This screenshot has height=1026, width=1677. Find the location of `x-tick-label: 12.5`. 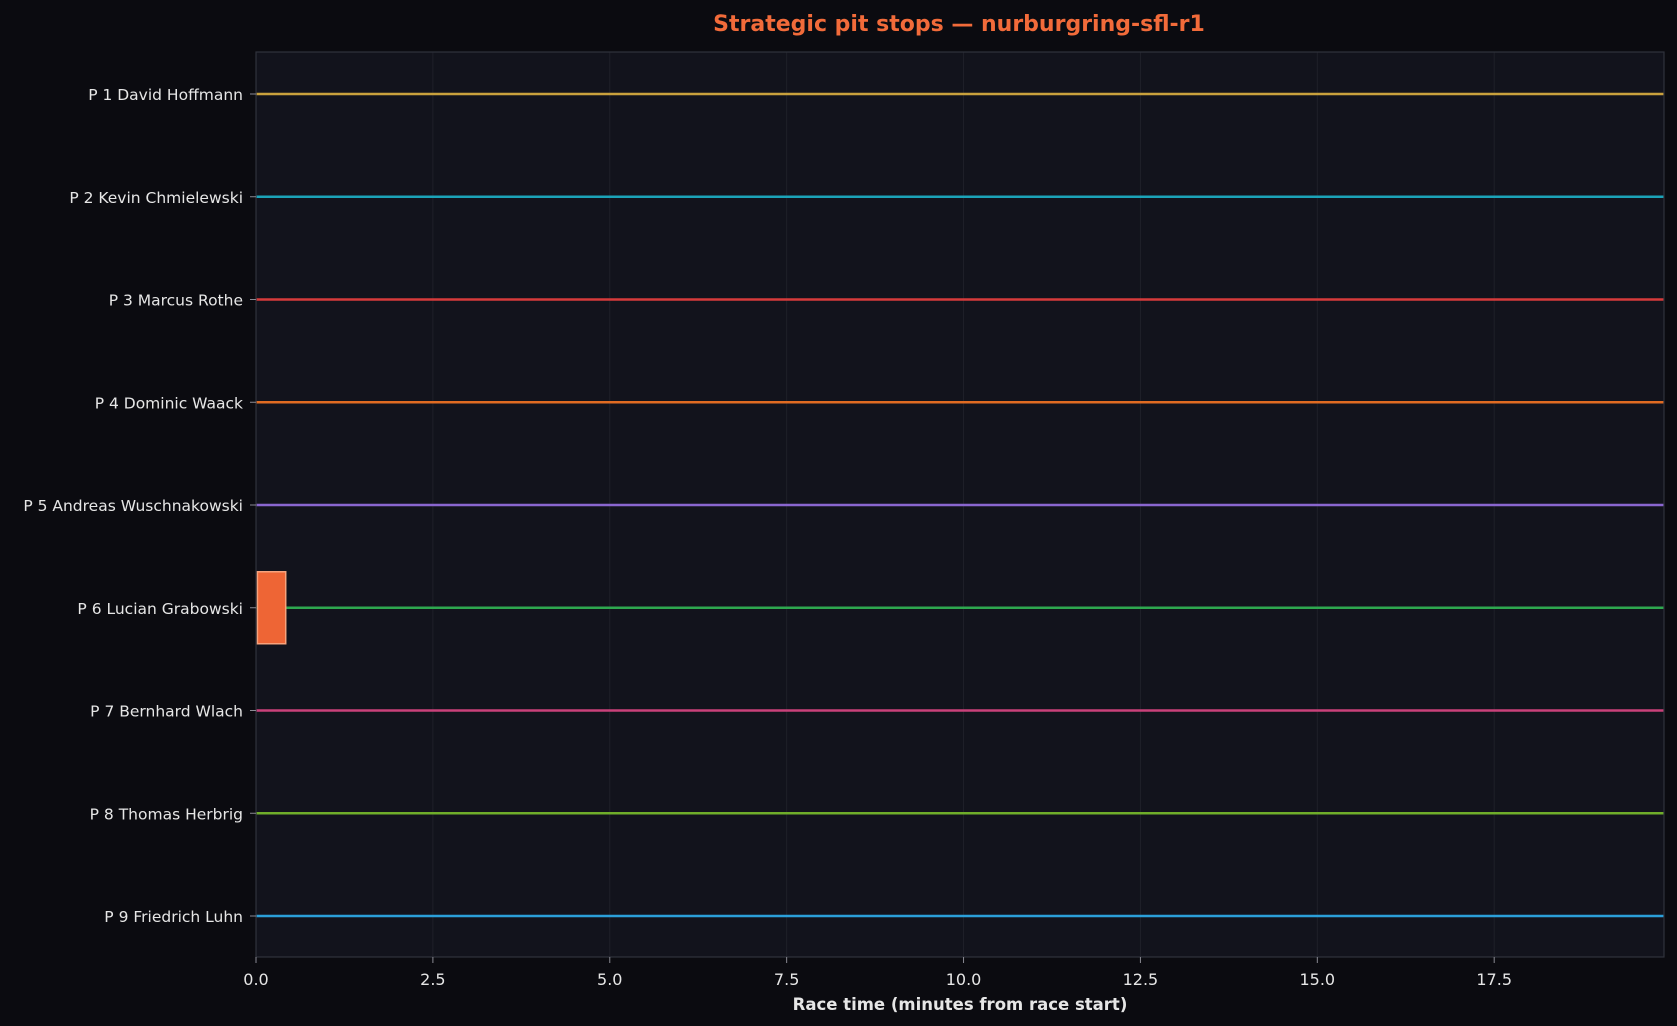

x-tick-label: 12.5 is located at coordinates (1141, 979).